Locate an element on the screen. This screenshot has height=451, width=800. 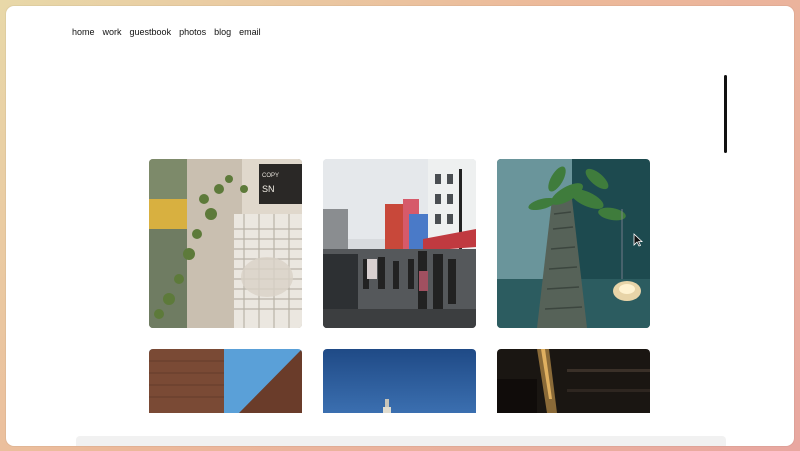
top-nav: home work guestbook photos blog email is located at coordinates (166, 32).